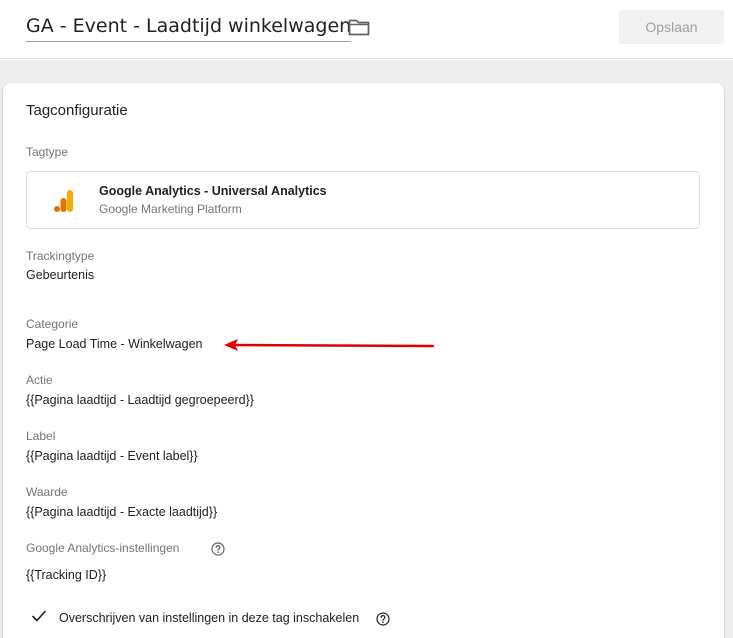  What do you see at coordinates (66, 575) in the screenshot?
I see `ga-settings-value: {{Tracking ID}}` at bounding box center [66, 575].